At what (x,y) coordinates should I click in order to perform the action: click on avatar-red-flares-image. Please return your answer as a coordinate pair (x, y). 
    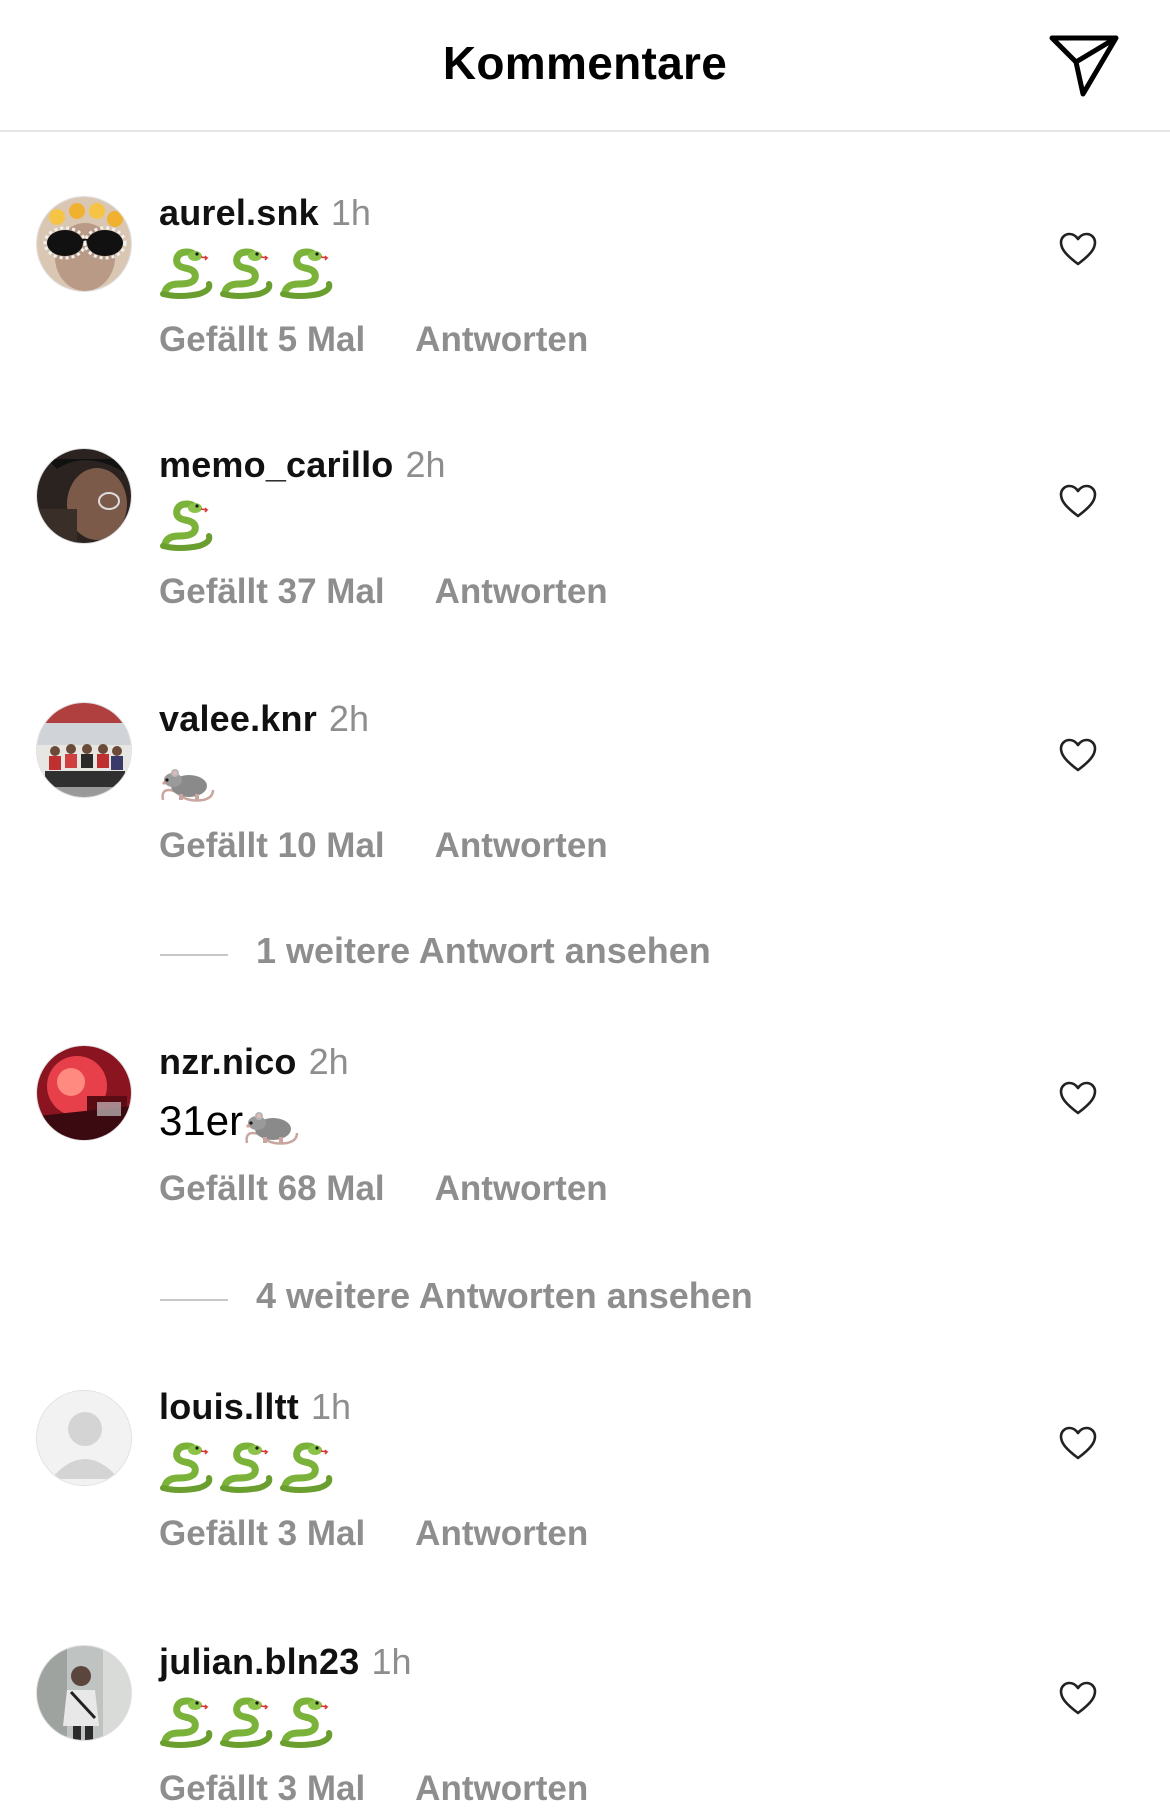
    Looking at the image, I should click on (84, 1093).